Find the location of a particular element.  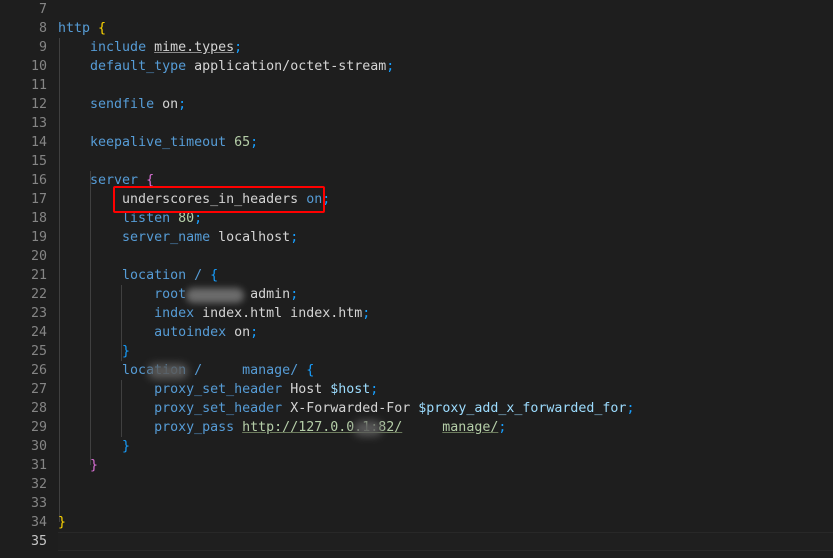

token-value: admin is located at coordinates (270, 294).